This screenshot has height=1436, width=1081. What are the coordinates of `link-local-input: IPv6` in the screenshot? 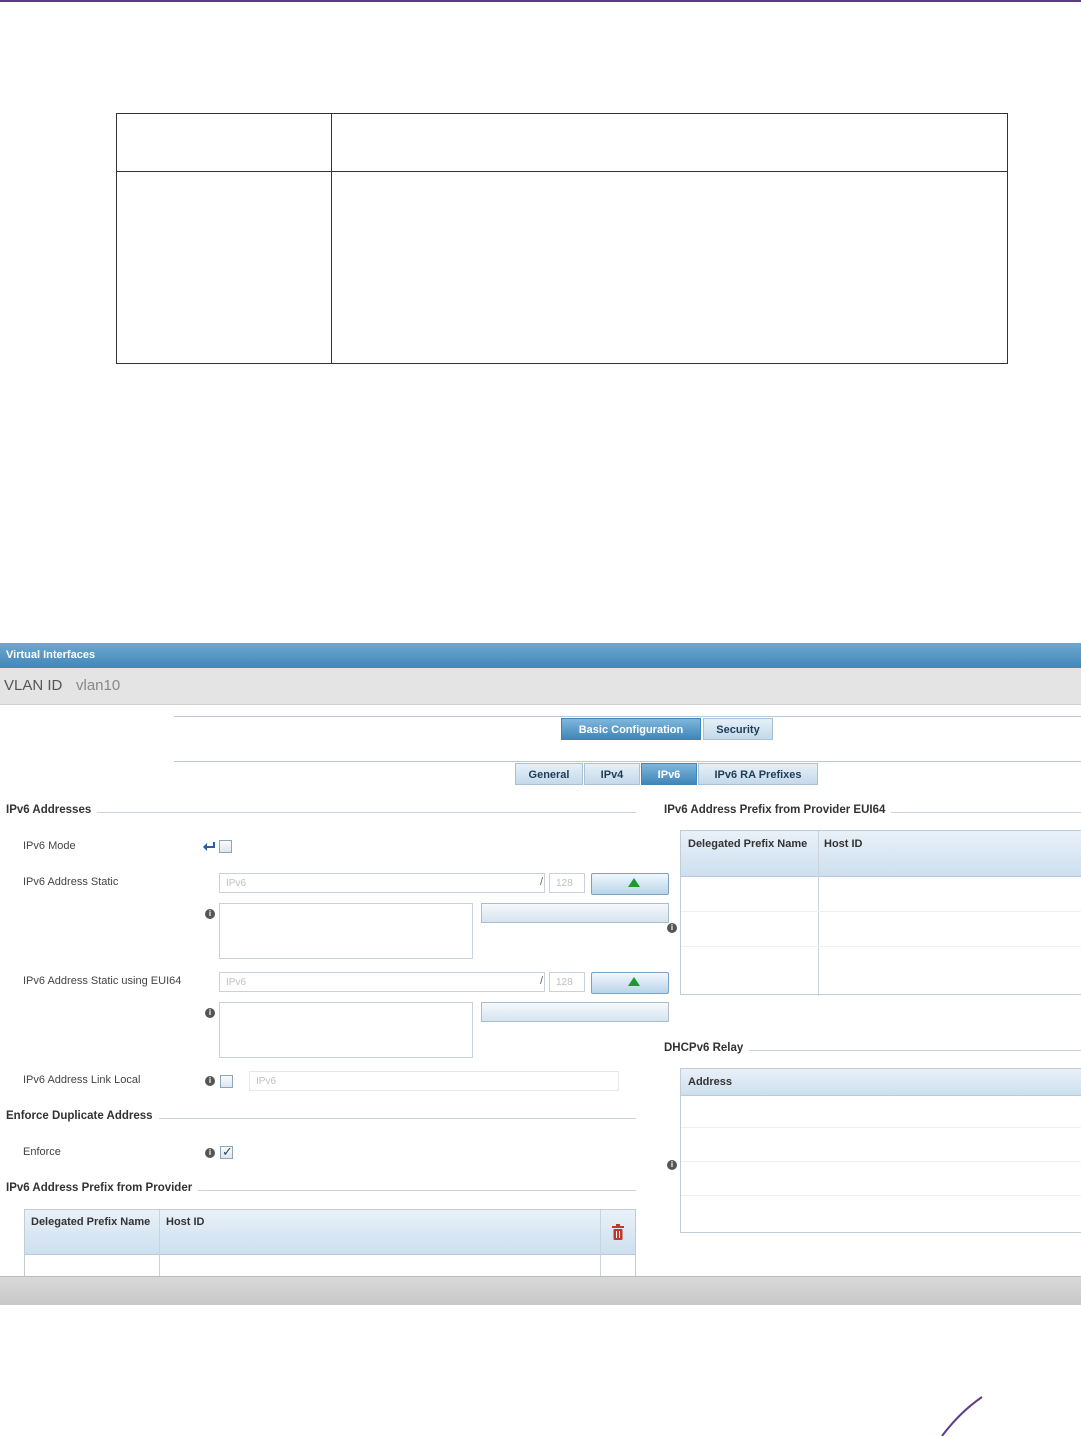 It's located at (434, 1081).